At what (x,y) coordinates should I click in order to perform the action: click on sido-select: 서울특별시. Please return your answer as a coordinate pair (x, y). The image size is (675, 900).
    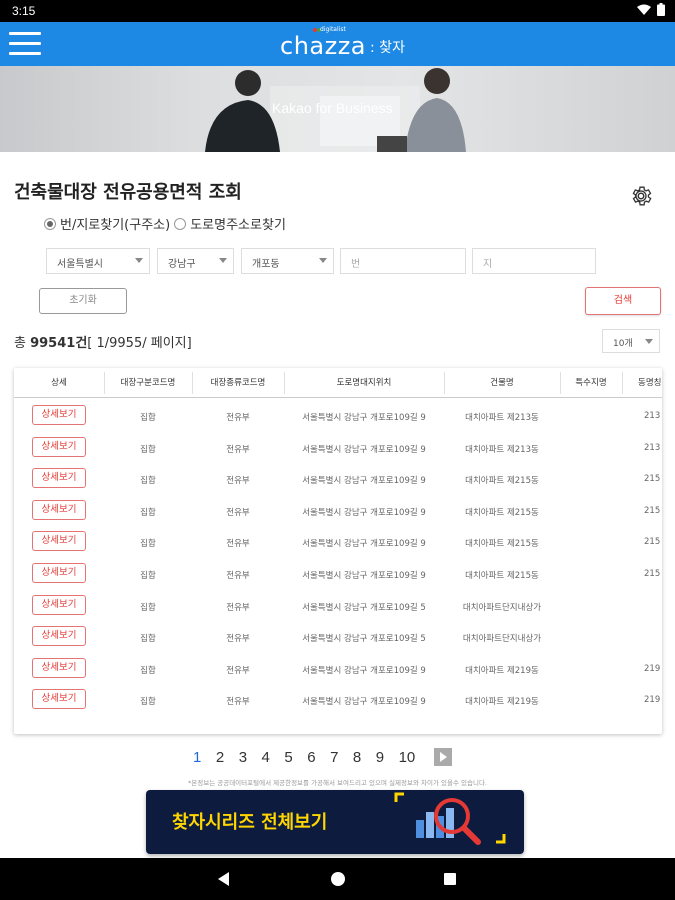
    Looking at the image, I should click on (98, 261).